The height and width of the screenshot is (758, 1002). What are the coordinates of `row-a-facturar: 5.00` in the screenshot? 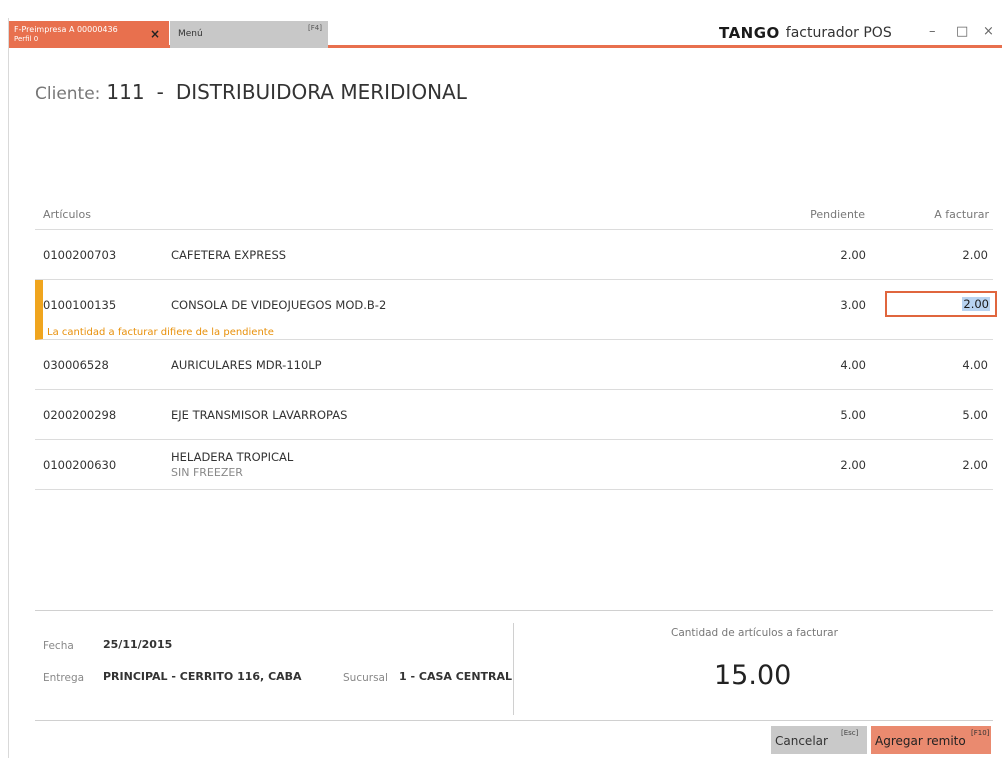 It's located at (936, 415).